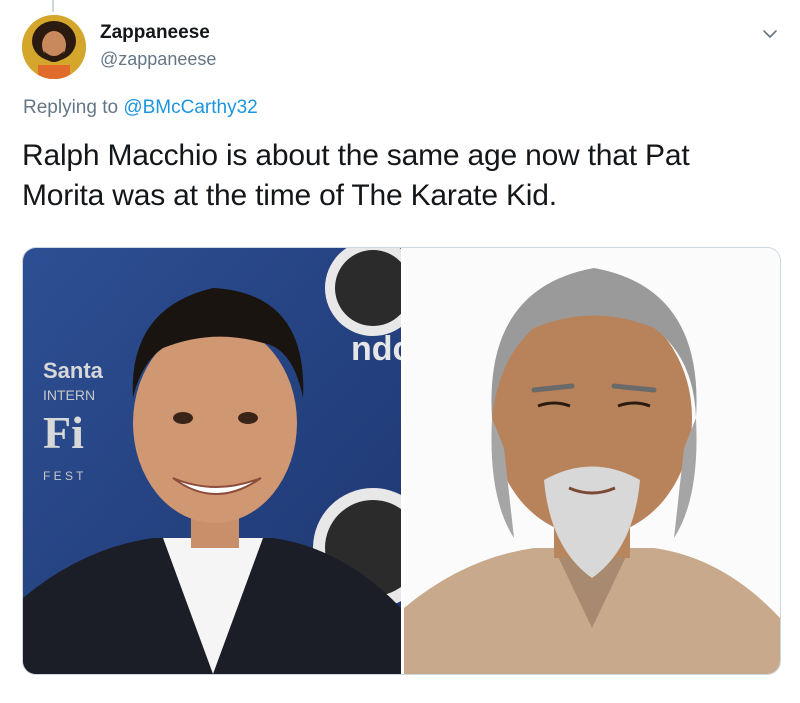  What do you see at coordinates (376, 349) in the screenshot?
I see `backdrop-logo-text: ndc` at bounding box center [376, 349].